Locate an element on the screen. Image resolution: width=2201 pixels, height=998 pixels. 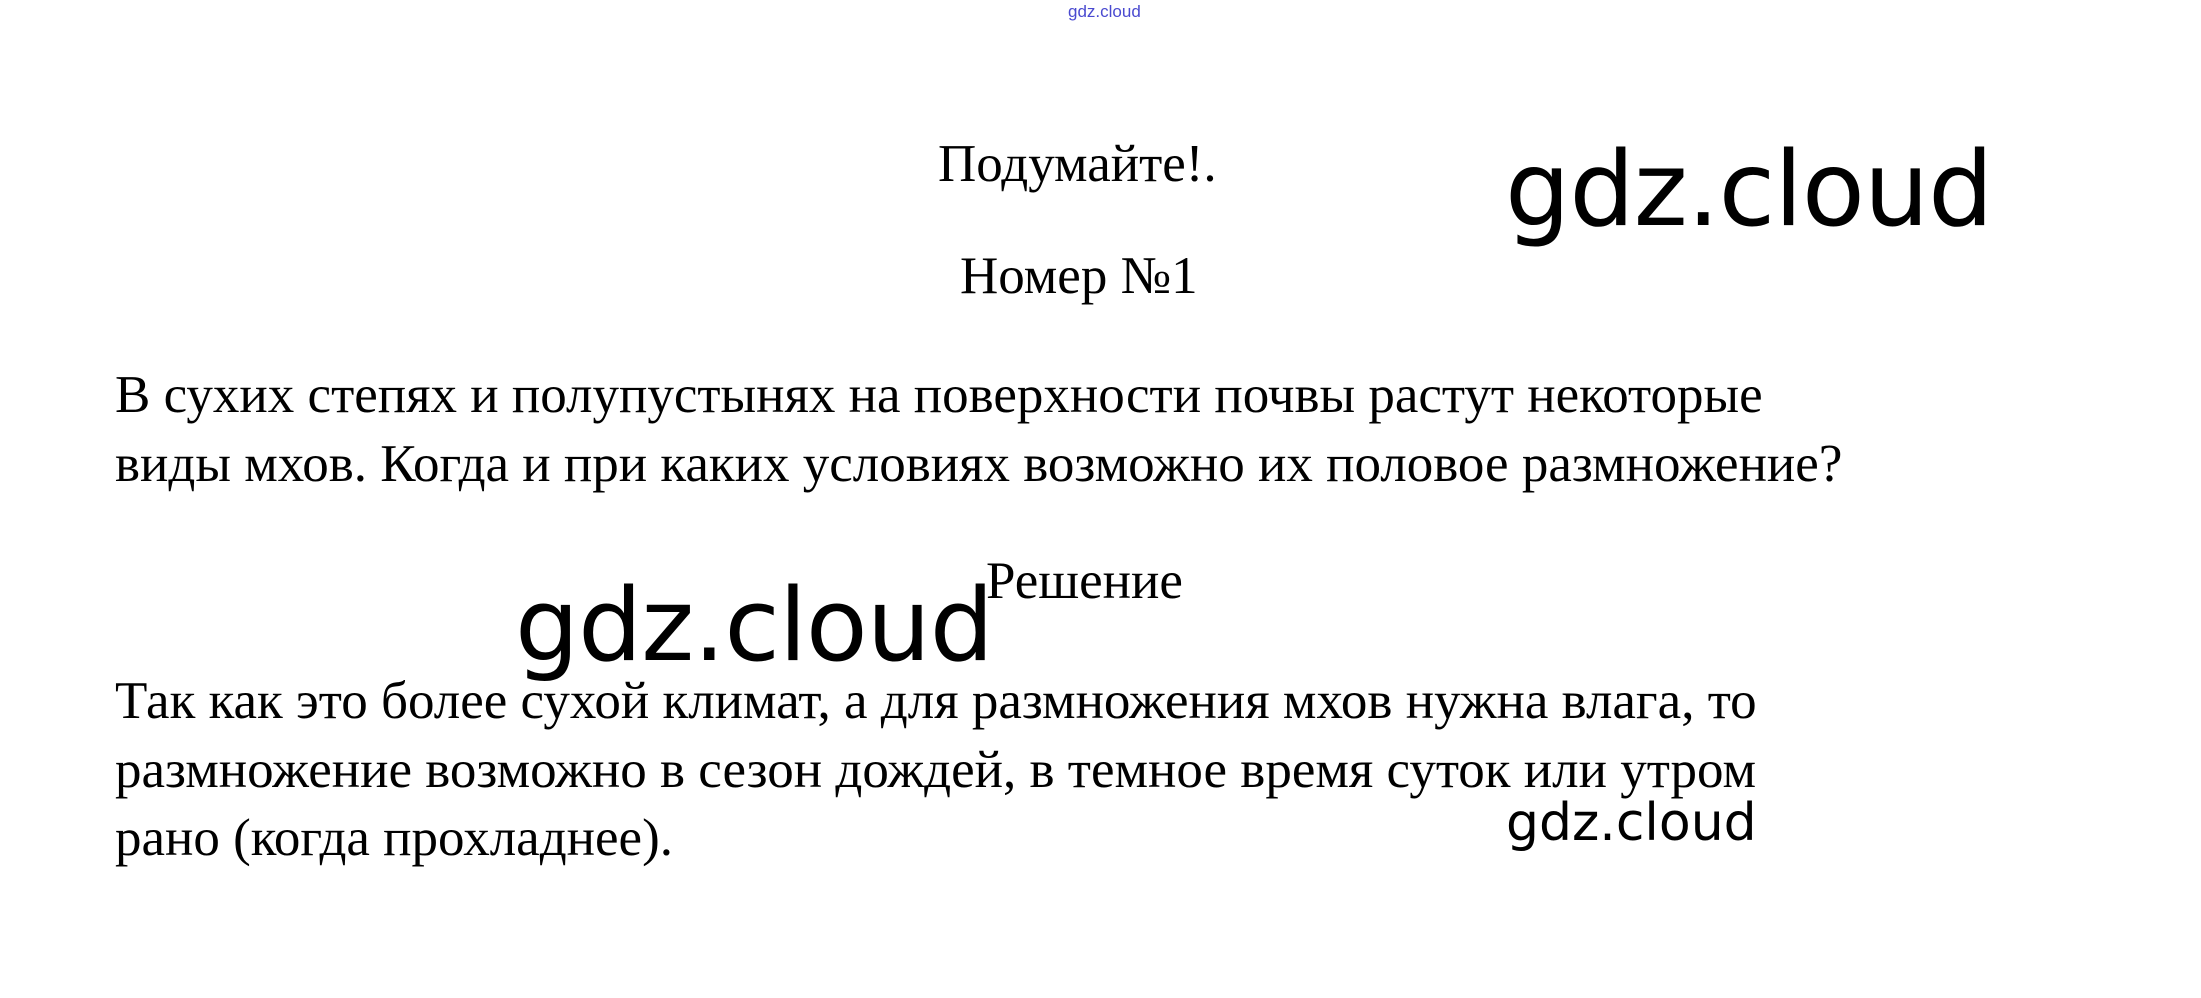
watermark-right: gdz.cloud is located at coordinates (1749, 190).